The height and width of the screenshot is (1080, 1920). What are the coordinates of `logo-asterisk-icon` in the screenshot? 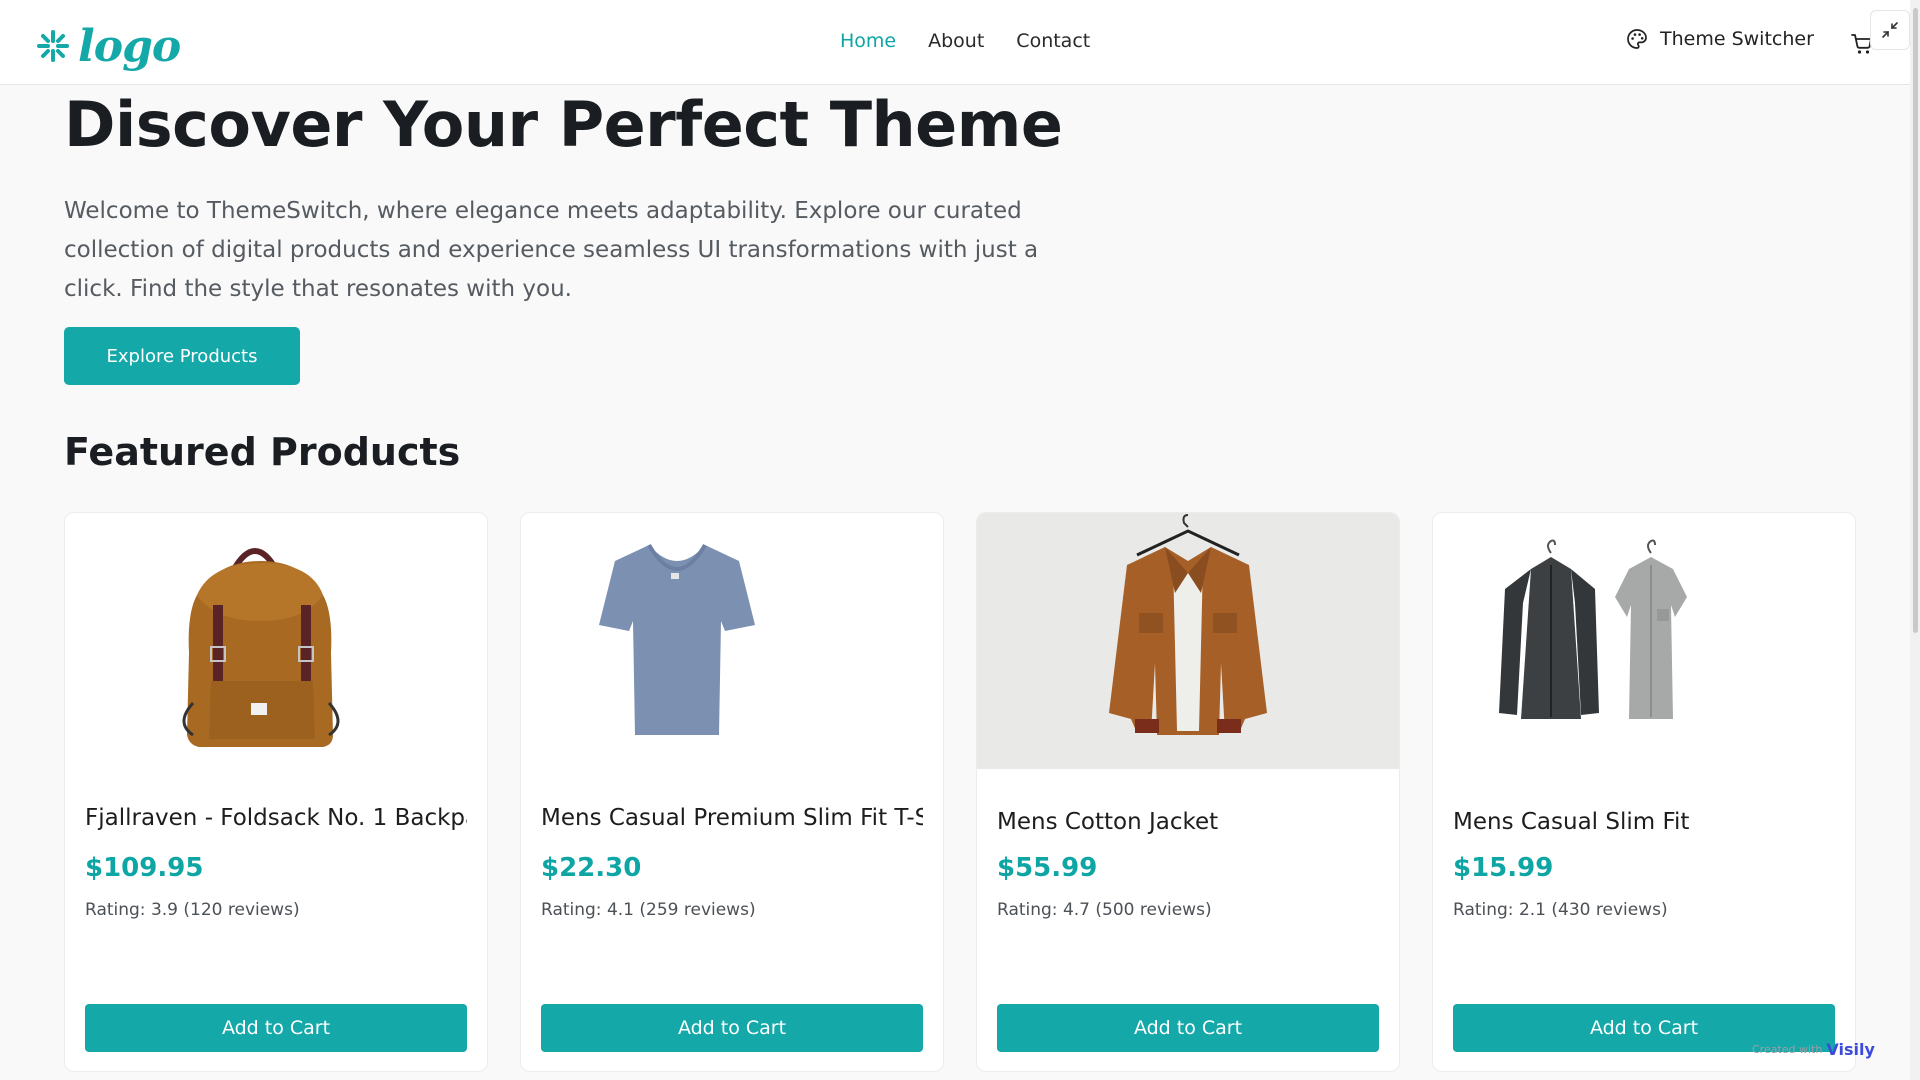 It's located at (53, 46).